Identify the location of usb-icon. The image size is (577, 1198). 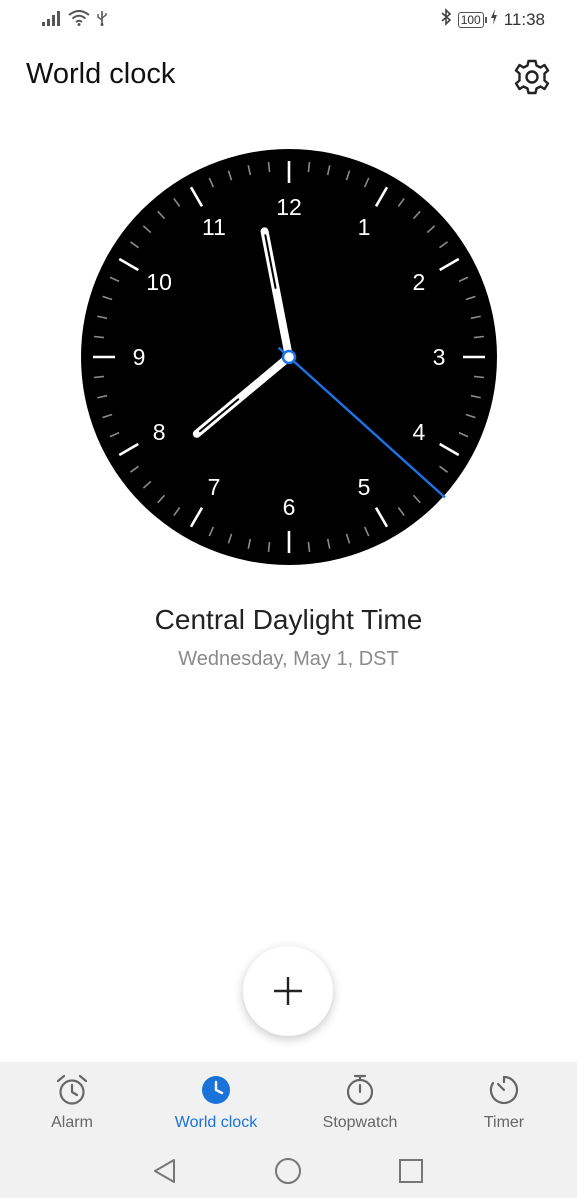
(102, 20).